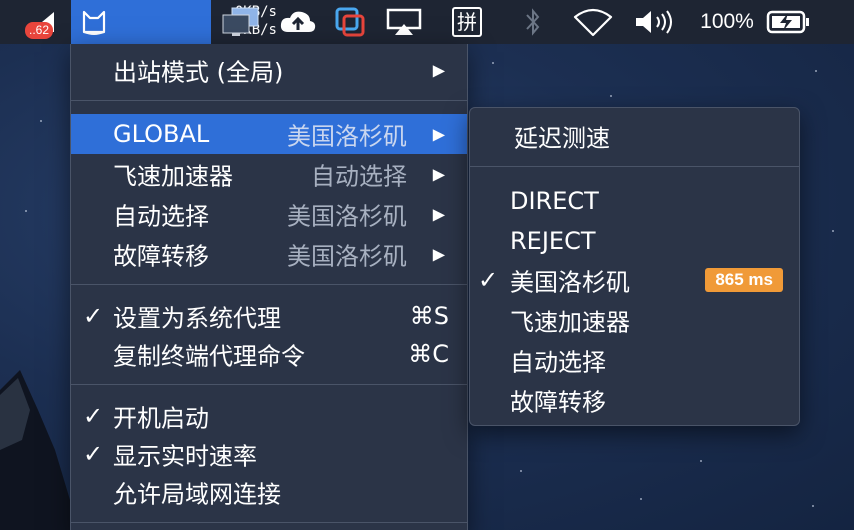 The image size is (854, 530). I want to click on volume-status, so click(655, 22).